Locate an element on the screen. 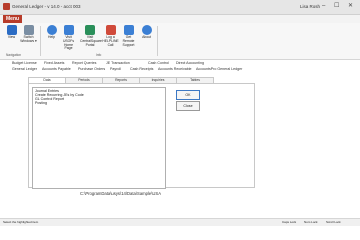 The height and width of the screenshot is (240, 360). help-icon is located at coordinates (51, 30).